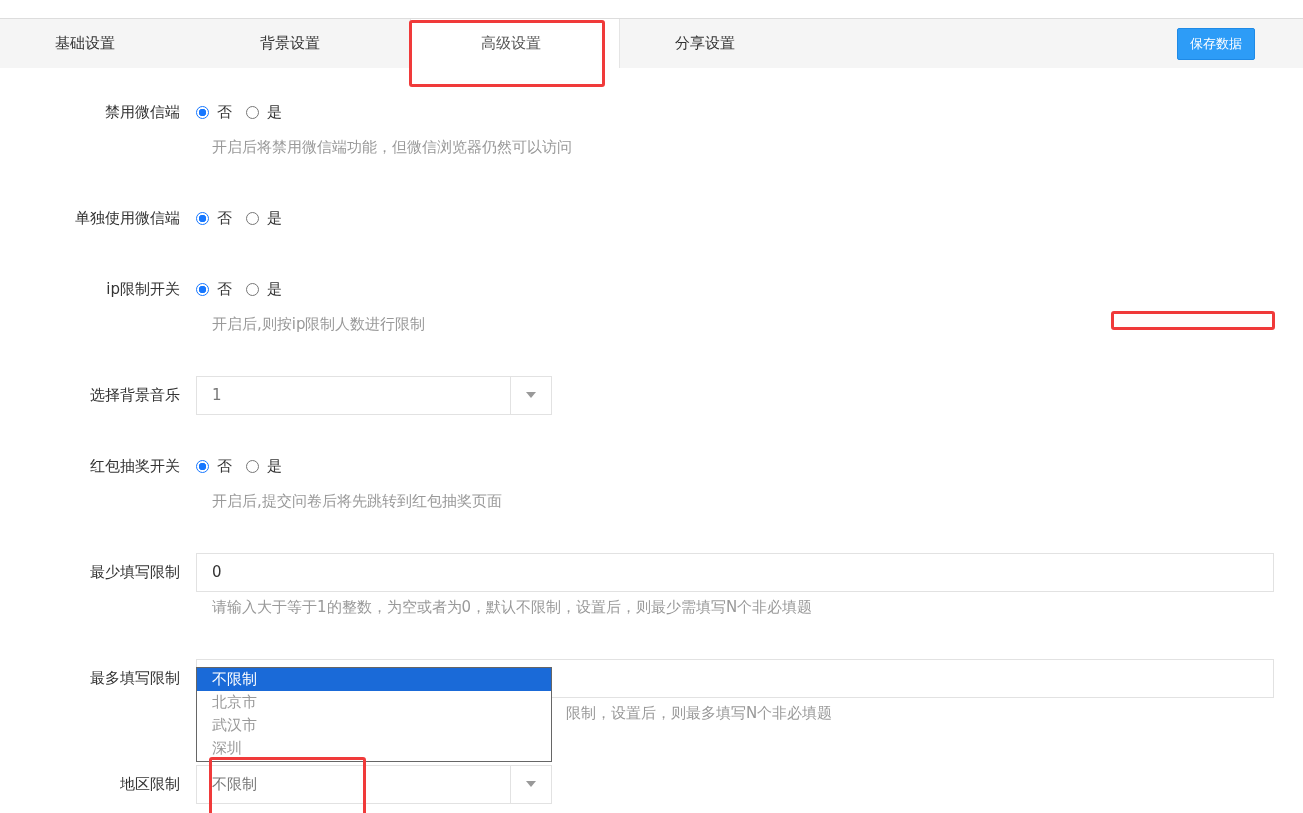 The height and width of the screenshot is (813, 1303). Describe the element at coordinates (699, 713) in the screenshot. I see `hint-text: 限制，设置后，则最多填写N个非必填题` at that location.